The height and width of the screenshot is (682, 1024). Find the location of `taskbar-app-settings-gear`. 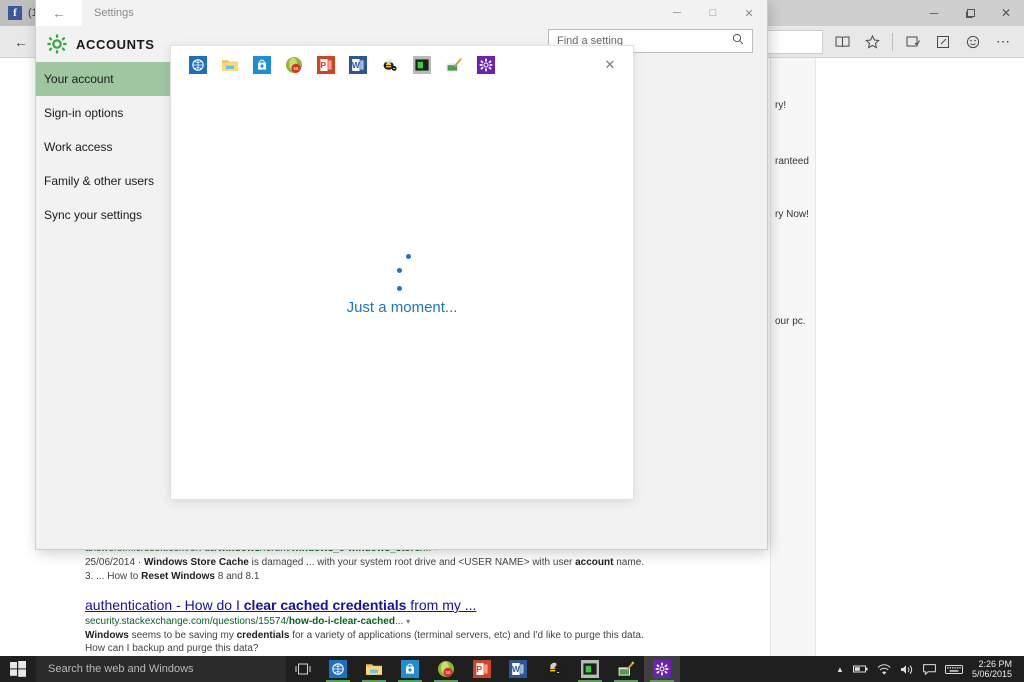

taskbar-app-settings-gear is located at coordinates (662, 669).